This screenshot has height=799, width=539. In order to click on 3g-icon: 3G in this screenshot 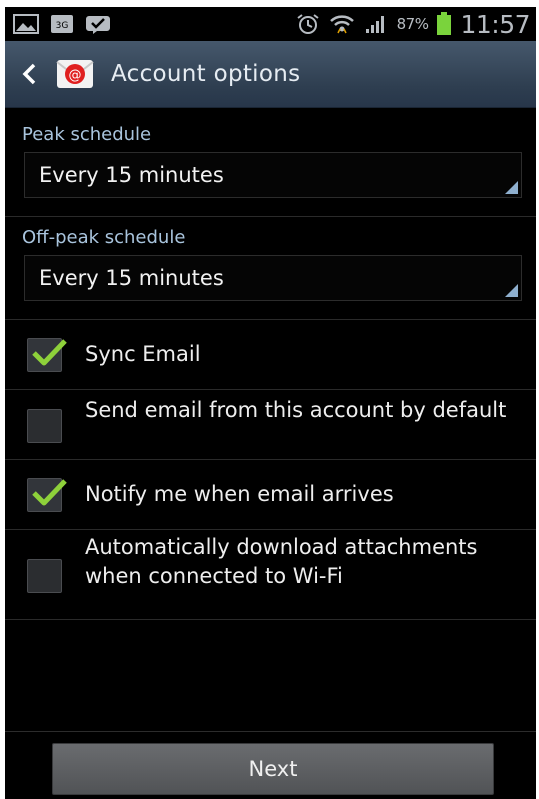, I will do `click(62, 24)`.